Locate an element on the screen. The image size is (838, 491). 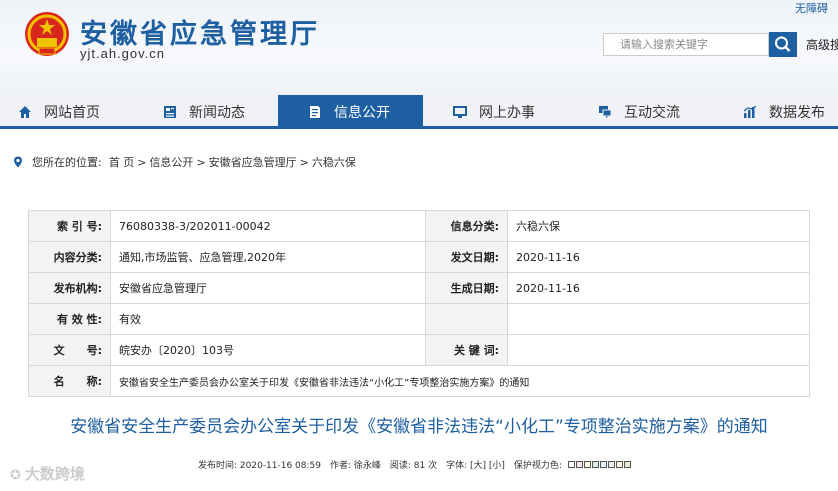
index-label: 索 引 号: is located at coordinates (69, 226).